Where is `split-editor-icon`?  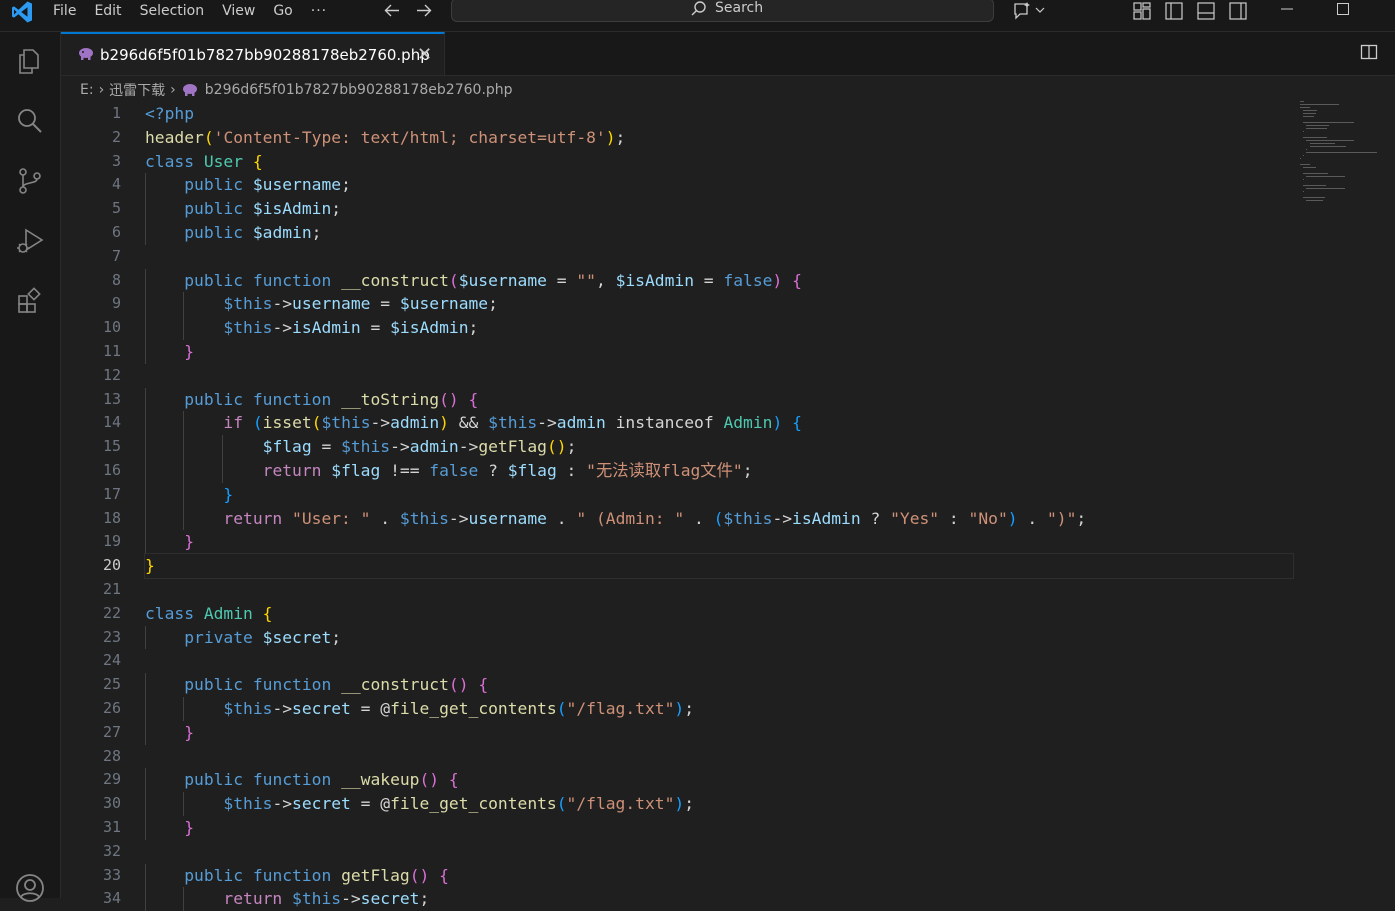
split-editor-icon is located at coordinates (1369, 52).